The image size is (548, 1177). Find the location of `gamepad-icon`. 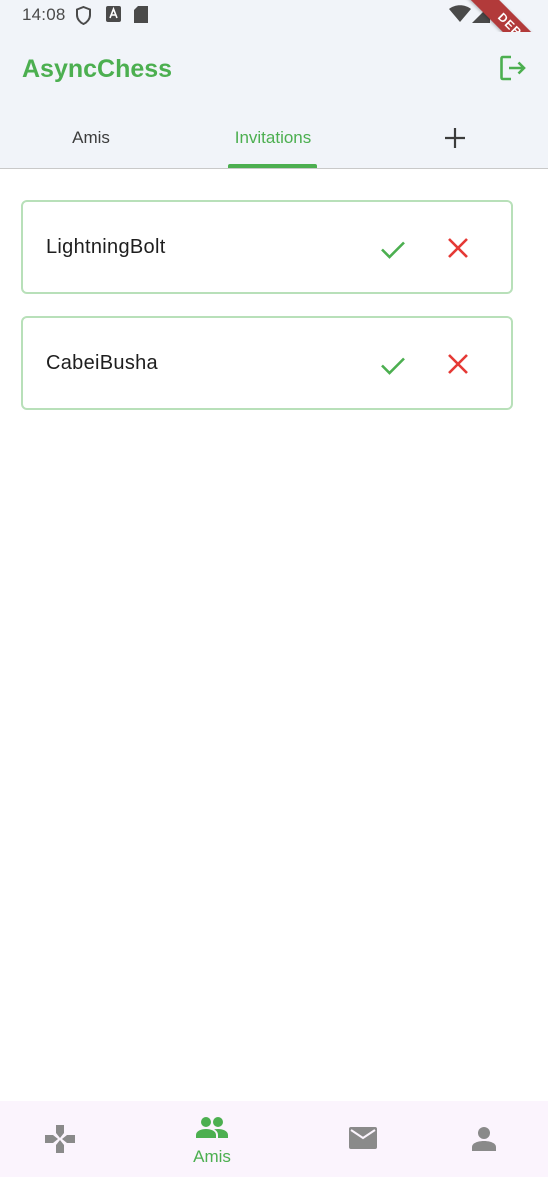

gamepad-icon is located at coordinates (60, 1139).